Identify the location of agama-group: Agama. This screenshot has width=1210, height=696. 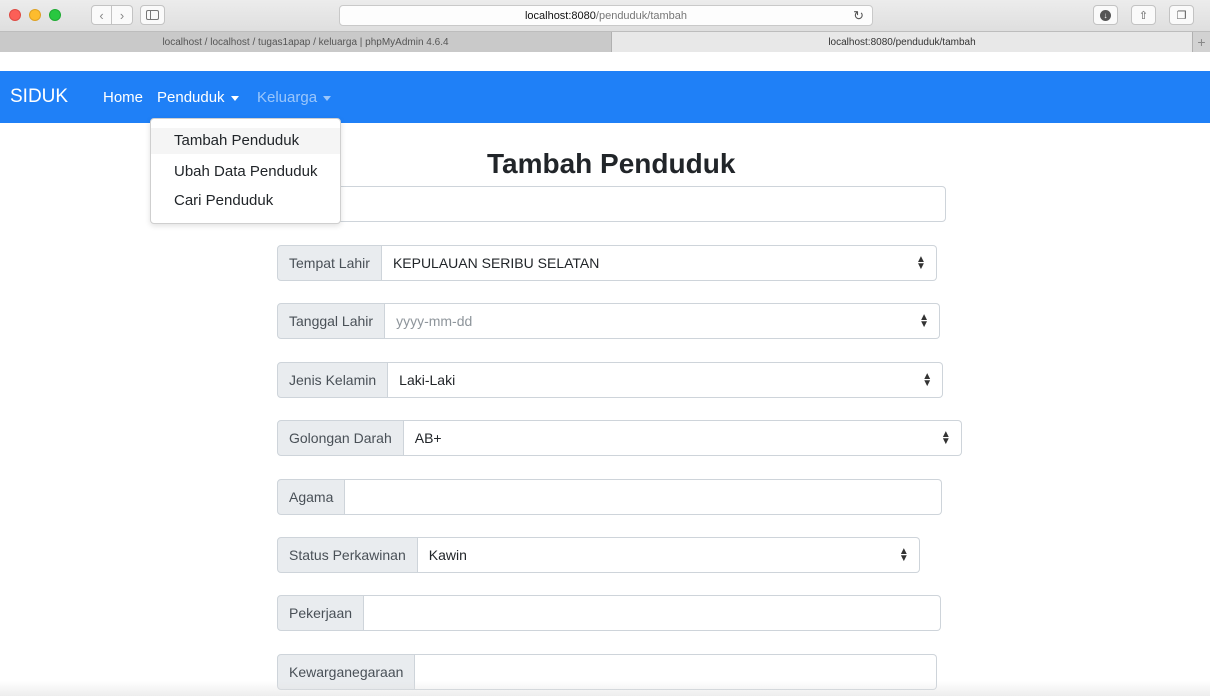
(610, 497).